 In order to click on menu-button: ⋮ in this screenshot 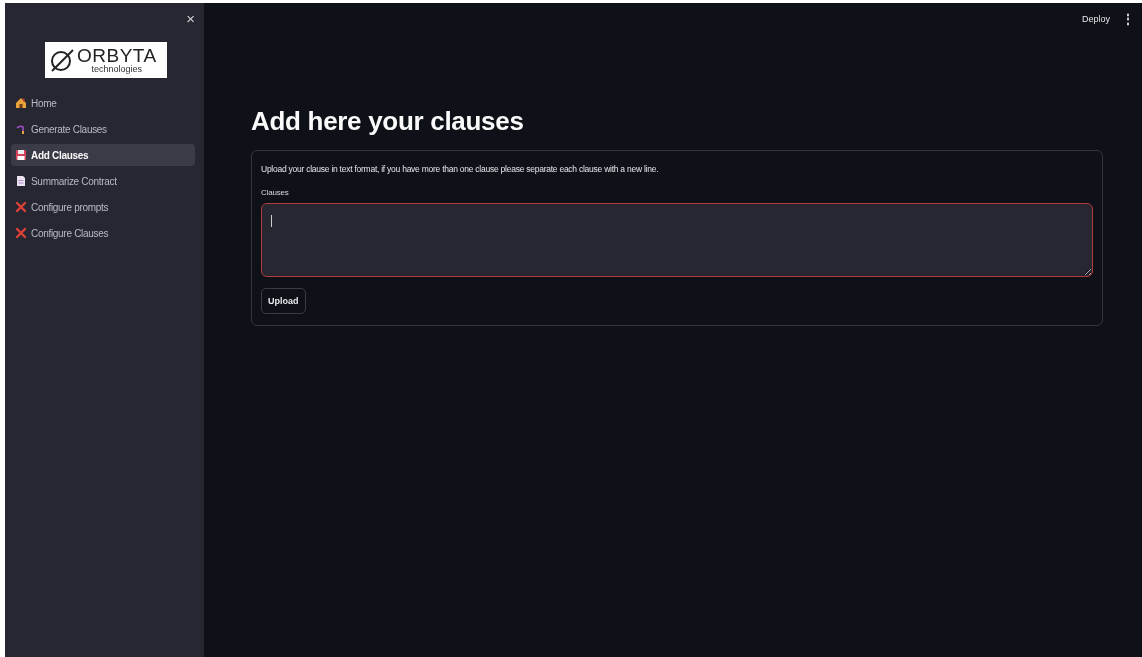, I will do `click(1128, 19)`.